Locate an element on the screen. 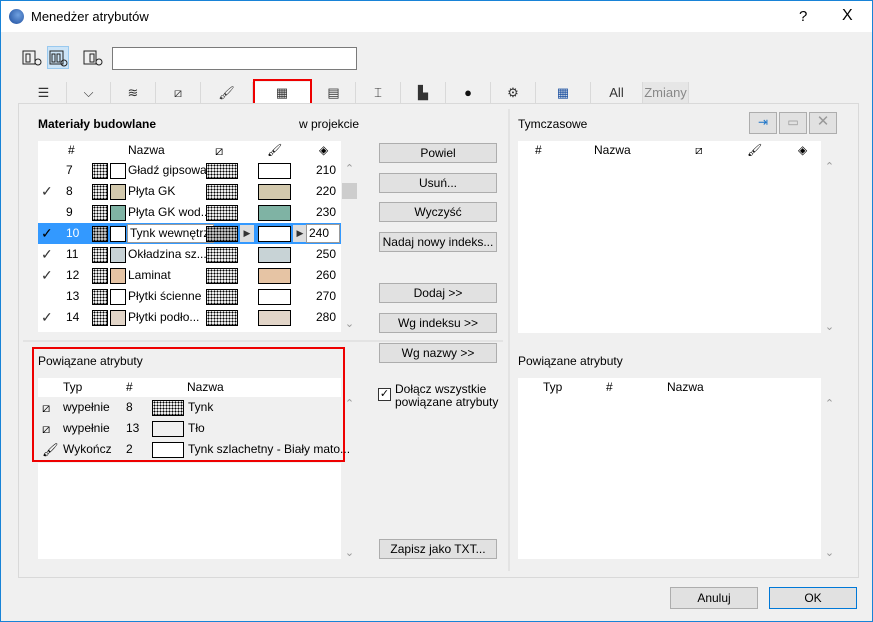  title-bar: Menedżer atrybutów ? X is located at coordinates (436, 16).